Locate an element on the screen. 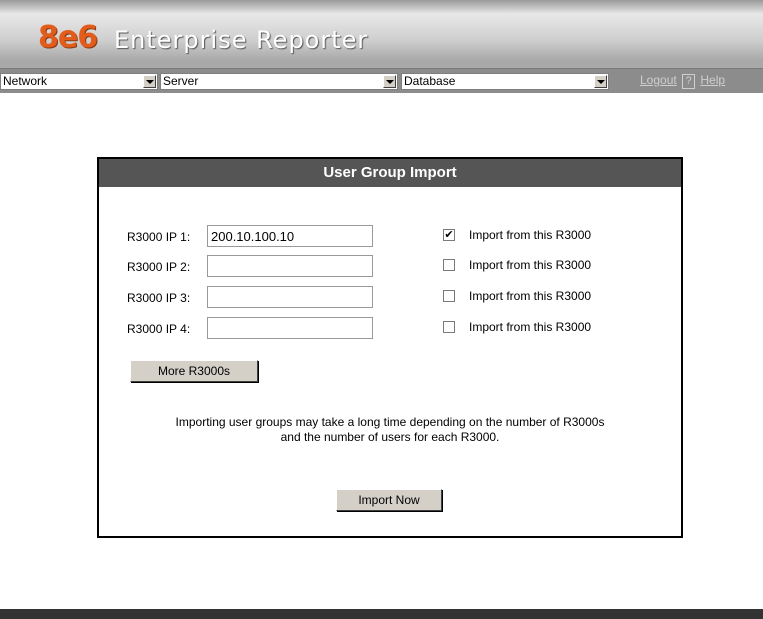 This screenshot has width=763, height=619. server-select: Server is located at coordinates (279, 81).